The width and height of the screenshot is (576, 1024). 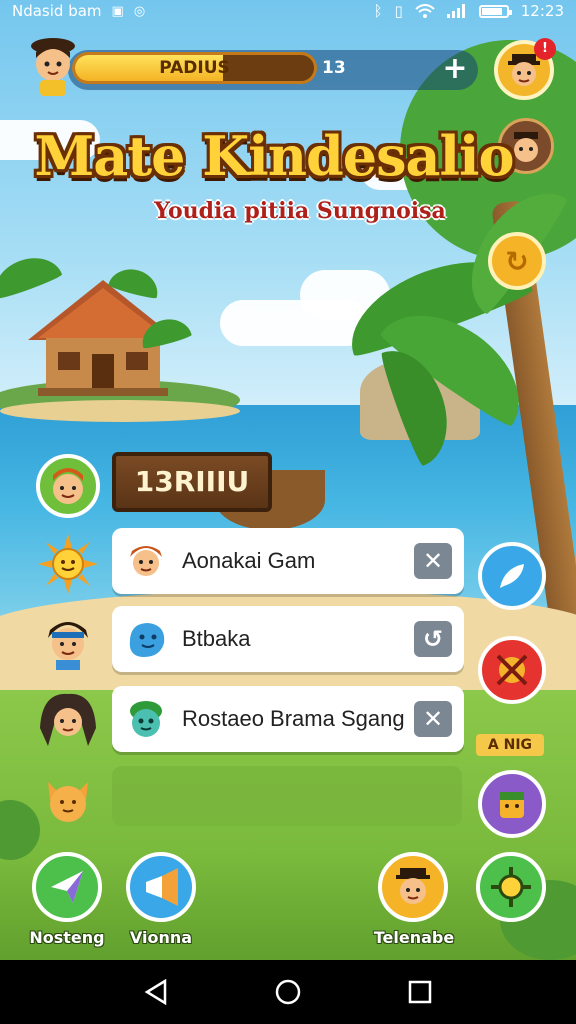 I want to click on bluetooth-icon: ᛒ, so click(x=378, y=11).